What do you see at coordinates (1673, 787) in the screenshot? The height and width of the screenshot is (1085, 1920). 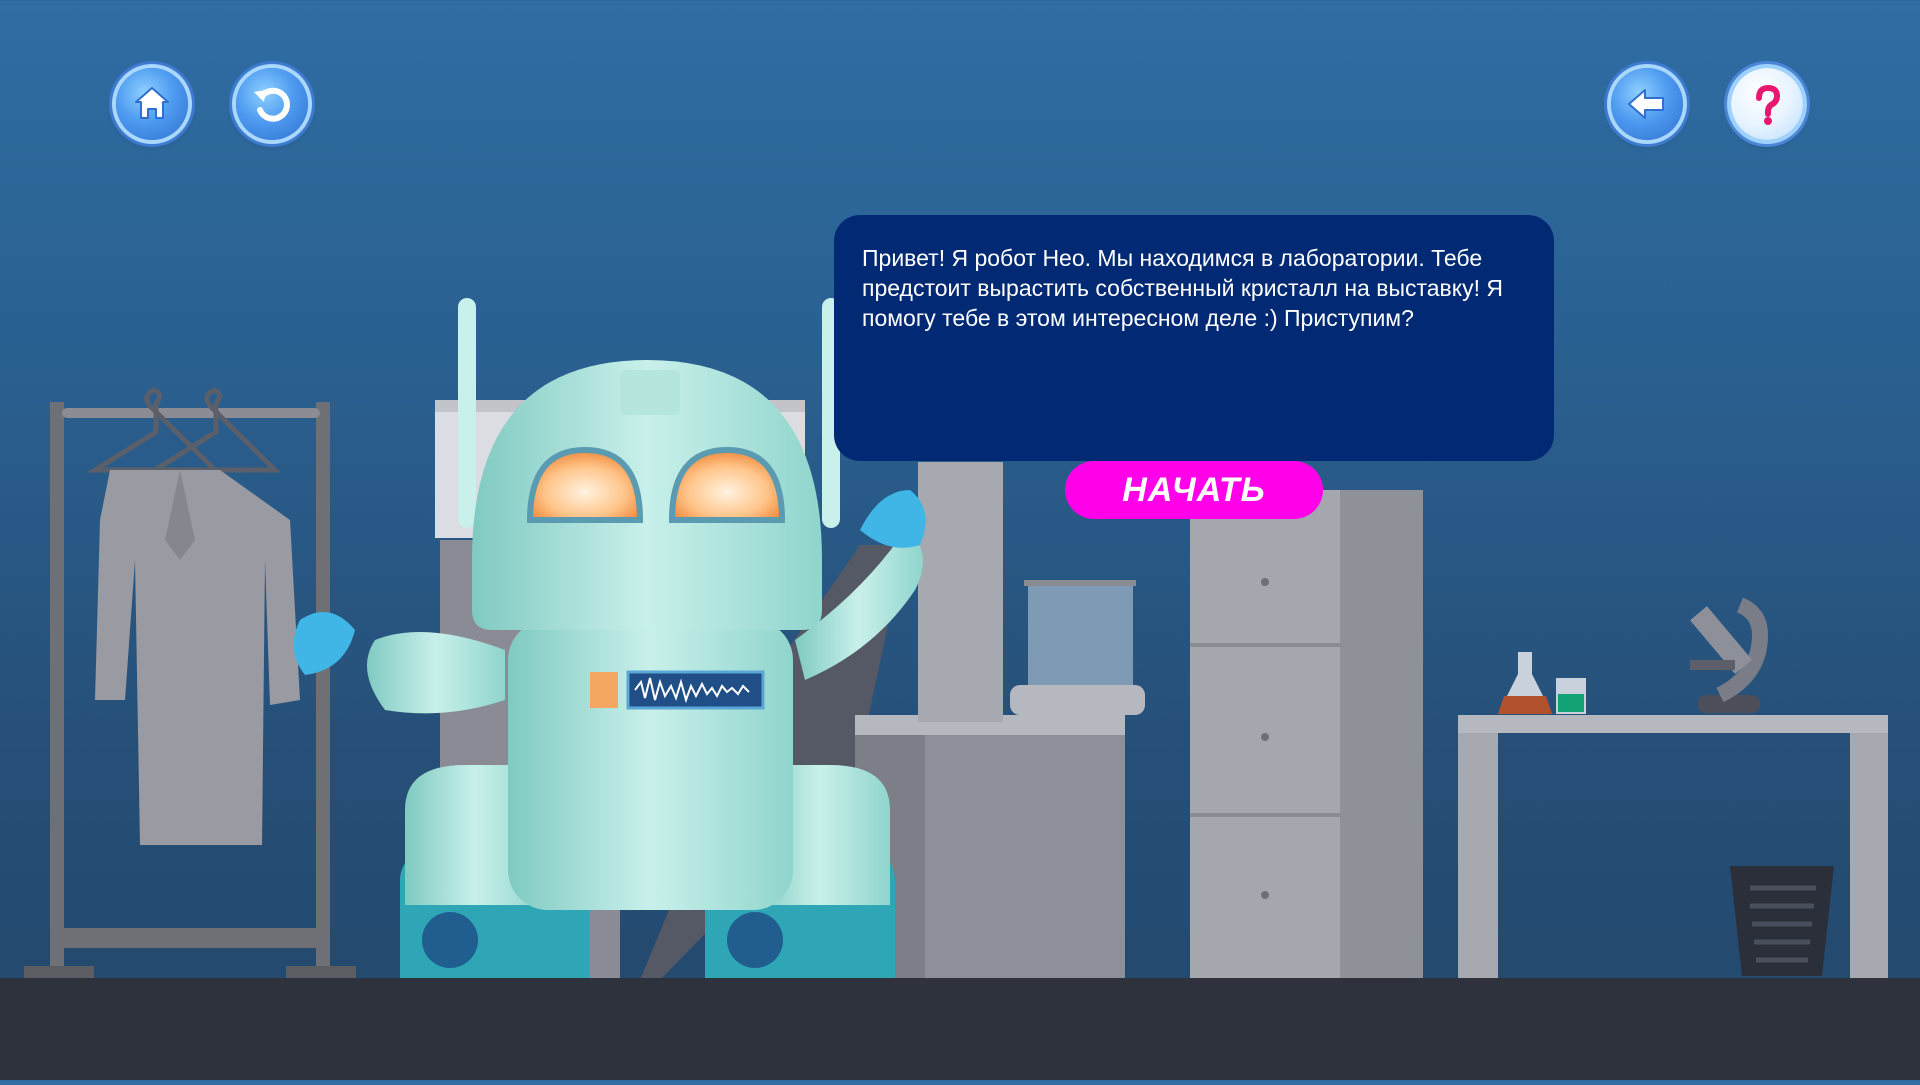 I see `right-table` at bounding box center [1673, 787].